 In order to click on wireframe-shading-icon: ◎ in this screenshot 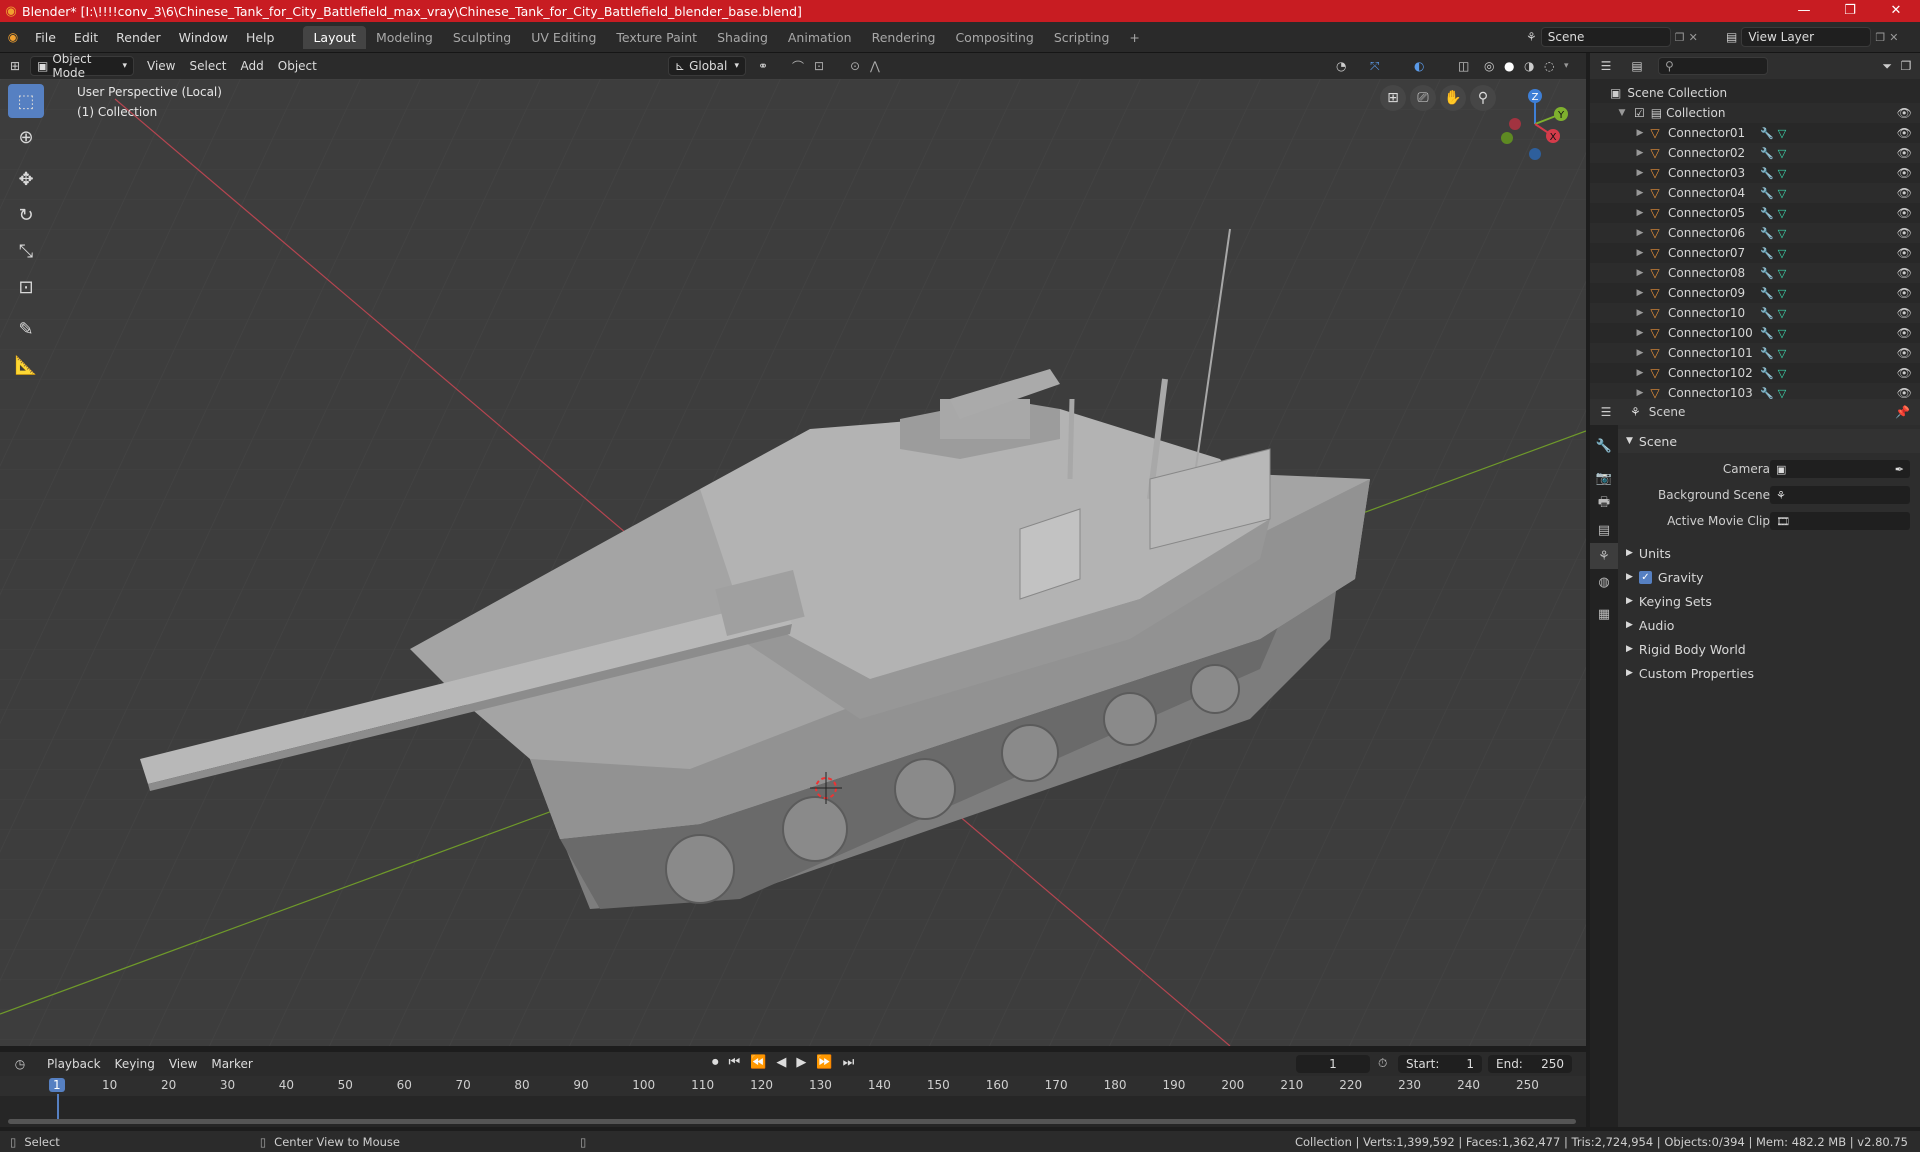, I will do `click(1489, 66)`.